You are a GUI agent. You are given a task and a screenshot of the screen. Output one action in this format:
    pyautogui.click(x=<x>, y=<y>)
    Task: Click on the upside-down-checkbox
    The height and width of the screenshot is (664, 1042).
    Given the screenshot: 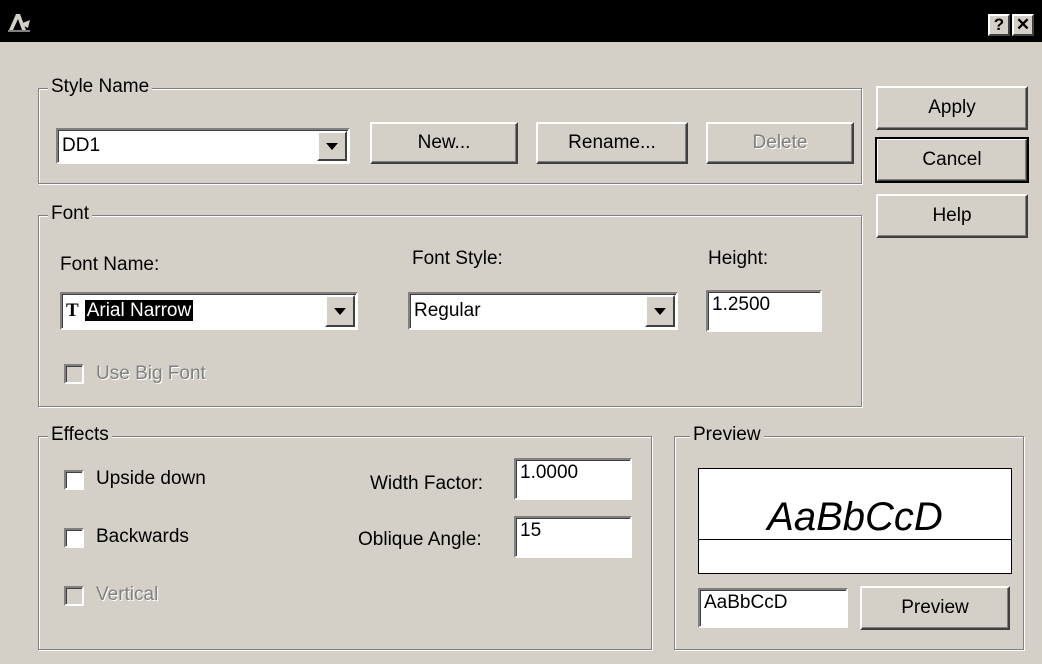 What is the action you would take?
    pyautogui.click(x=74, y=480)
    